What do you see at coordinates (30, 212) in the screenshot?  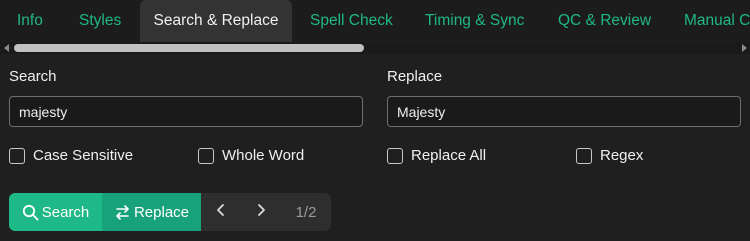 I see `search-icon` at bounding box center [30, 212].